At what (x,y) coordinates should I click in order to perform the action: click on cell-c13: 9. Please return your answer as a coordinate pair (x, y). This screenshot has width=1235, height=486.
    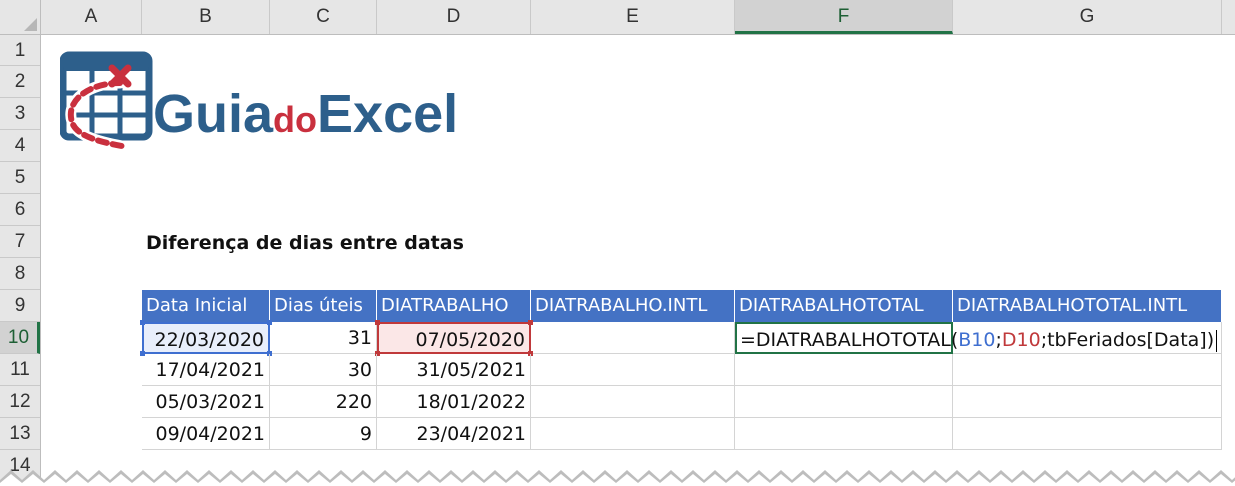
    Looking at the image, I should click on (323, 434).